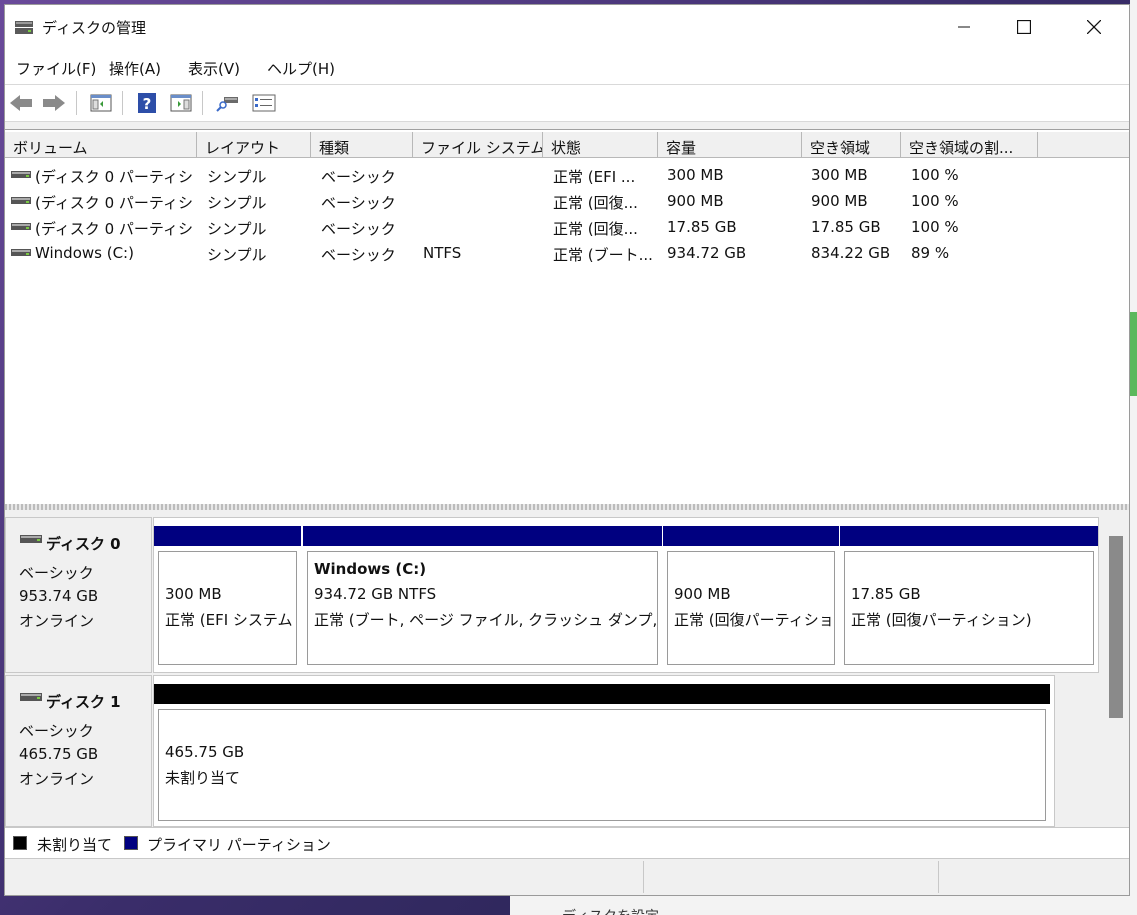 The width and height of the screenshot is (1137, 915). Describe the element at coordinates (83, 544) in the screenshot. I see `disk-name: ディスク 0` at that location.